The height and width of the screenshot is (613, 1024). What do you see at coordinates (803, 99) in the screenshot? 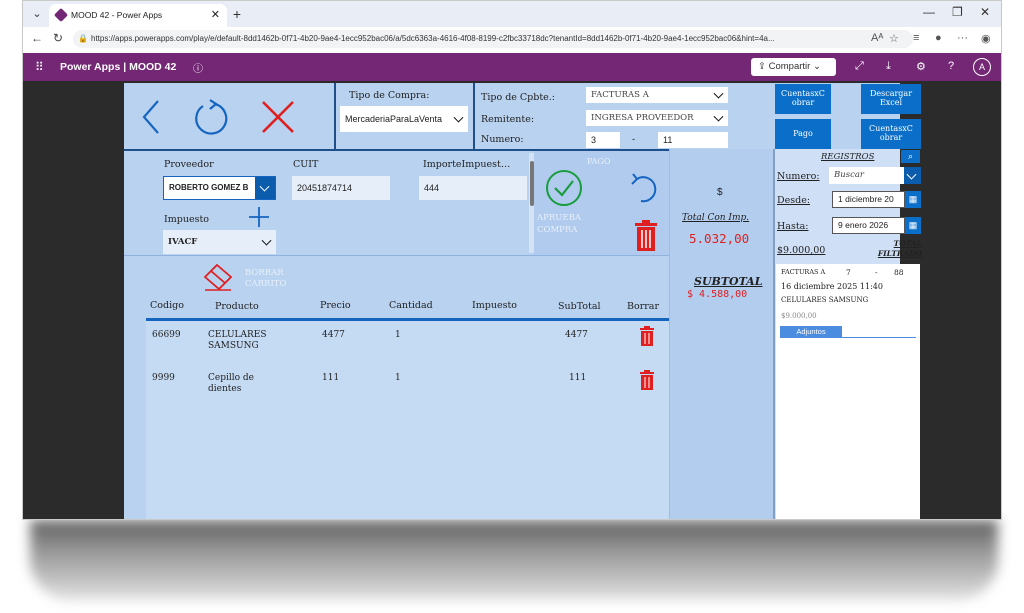
I see `cuentas-por-cobrar-button: CuentasxC obrar` at bounding box center [803, 99].